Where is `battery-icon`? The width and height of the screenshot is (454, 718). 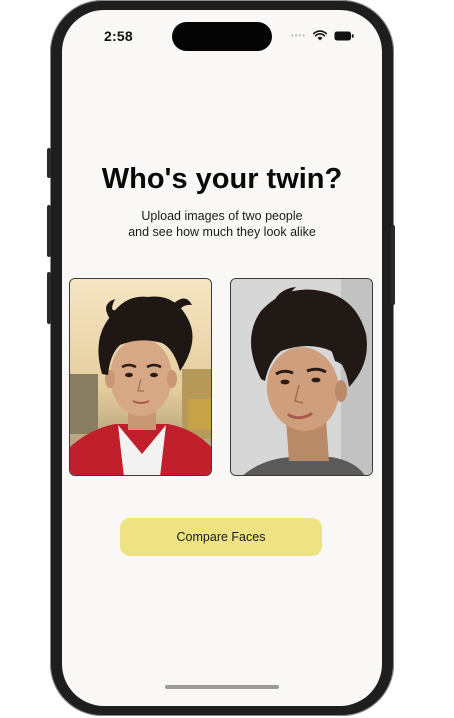
battery-icon is located at coordinates (344, 35).